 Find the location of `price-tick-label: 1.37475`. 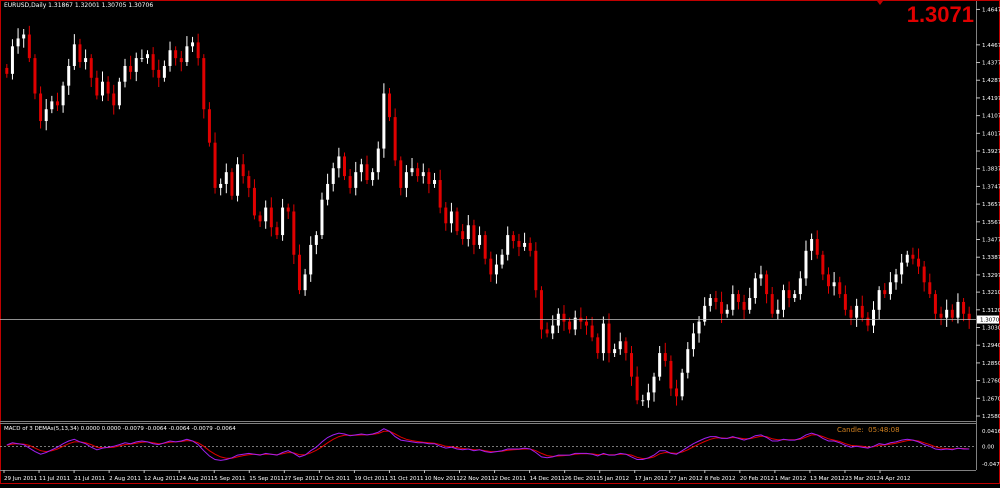

price-tick-label: 1.37475 is located at coordinates (991, 187).